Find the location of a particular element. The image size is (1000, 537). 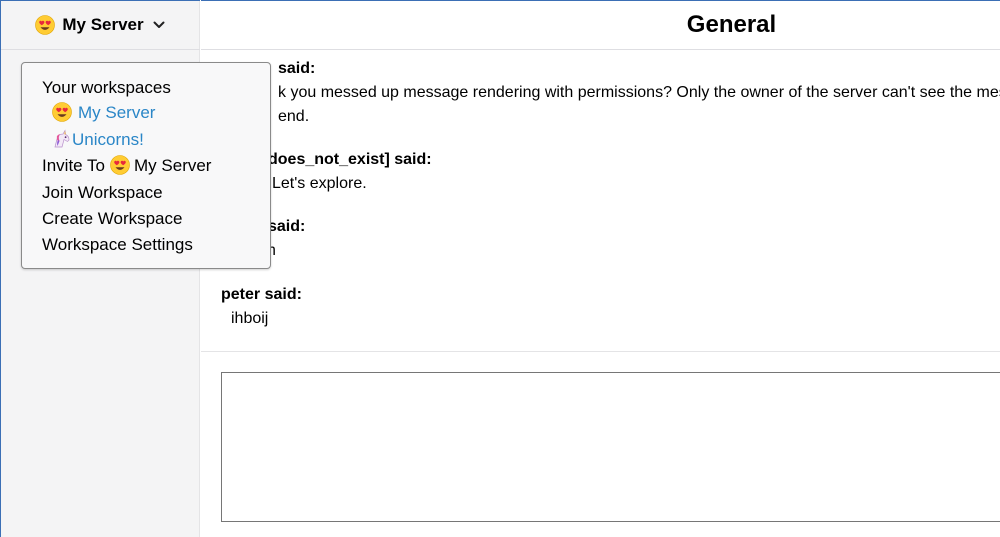

workspace-name: My Server is located at coordinates (117, 112).